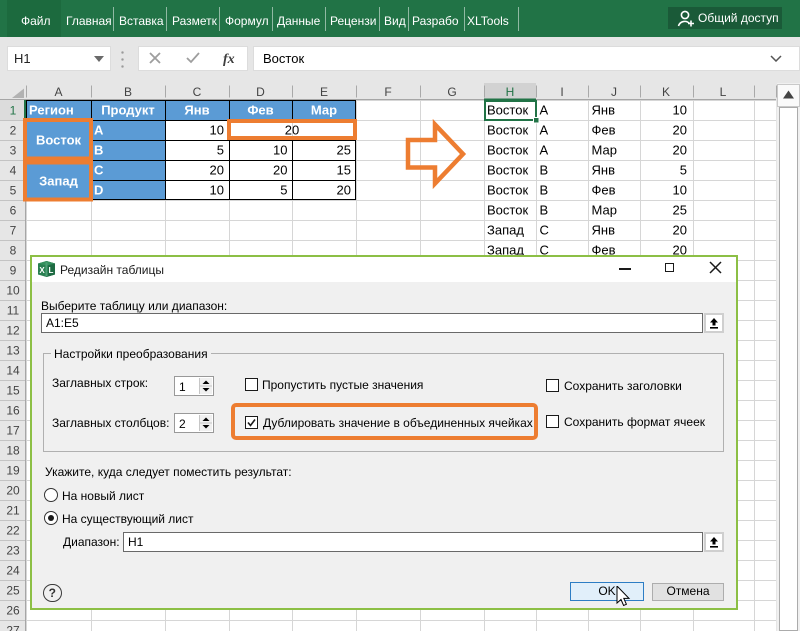 The image size is (800, 631). I want to click on svg-text: 14, so click(13, 371).